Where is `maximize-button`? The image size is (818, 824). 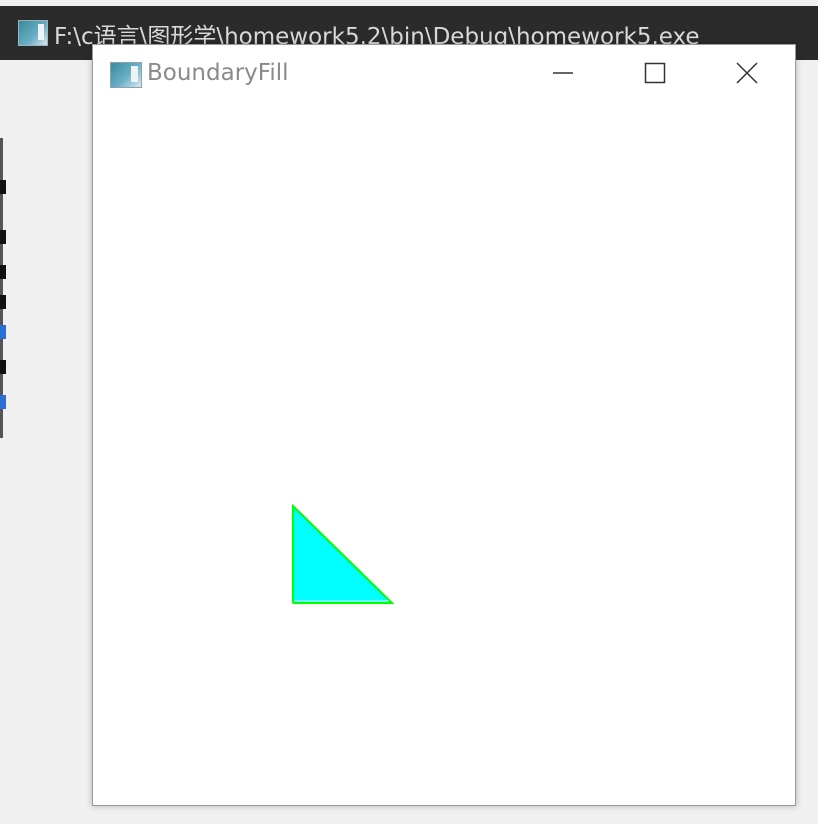
maximize-button is located at coordinates (655, 73).